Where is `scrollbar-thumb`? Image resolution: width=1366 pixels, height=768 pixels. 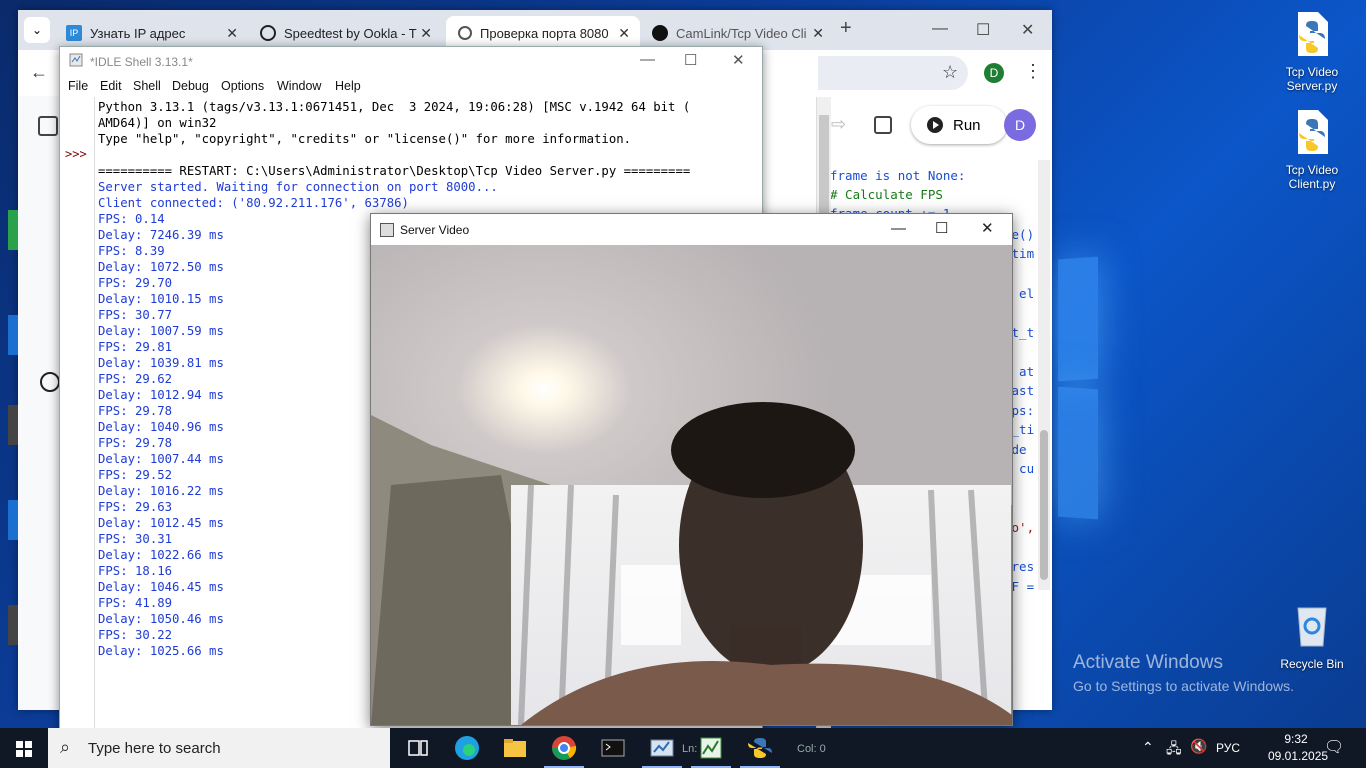
scrollbar-thumb is located at coordinates (1044, 505).